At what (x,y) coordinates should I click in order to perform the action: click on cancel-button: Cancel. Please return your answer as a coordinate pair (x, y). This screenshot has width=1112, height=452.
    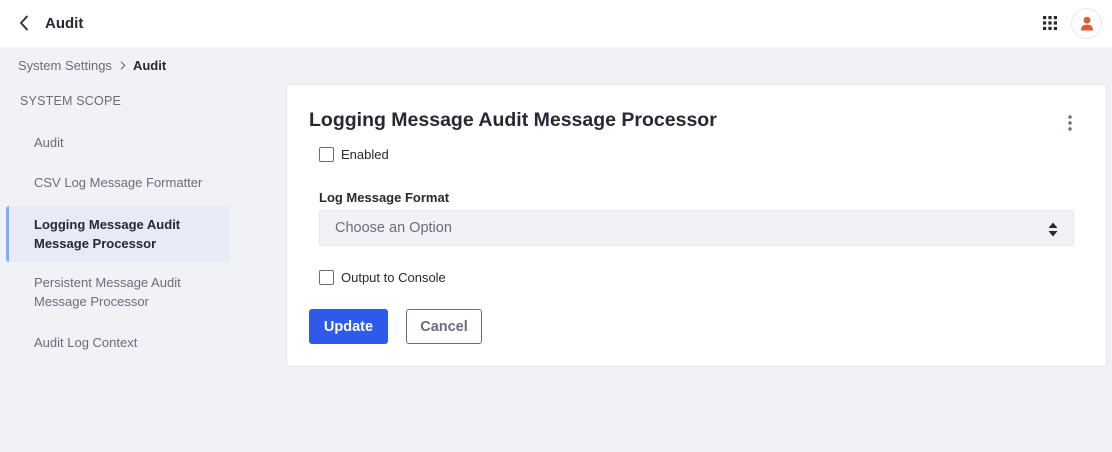
    Looking at the image, I should click on (444, 326).